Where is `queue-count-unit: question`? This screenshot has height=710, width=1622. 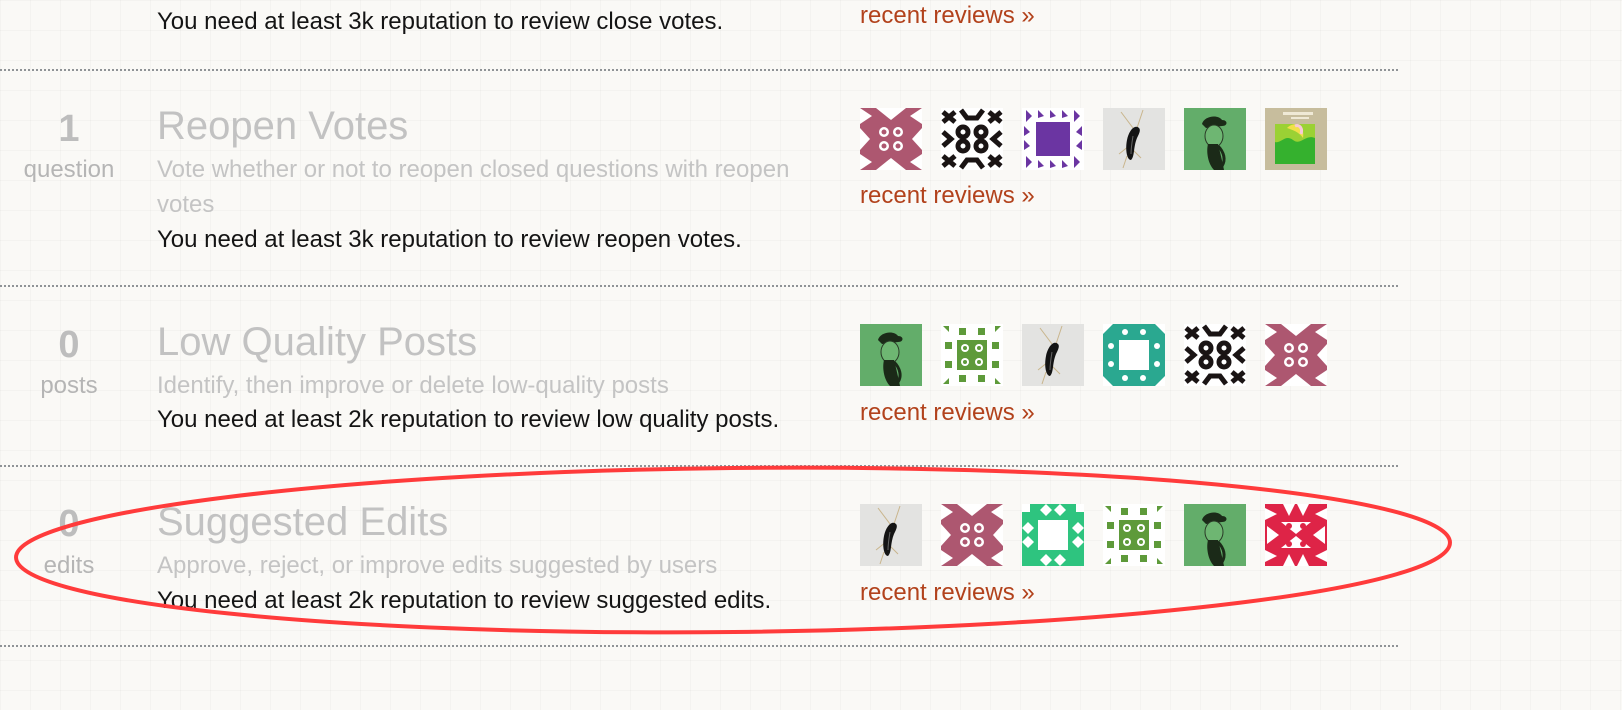 queue-count-unit: question is located at coordinates (69, 169).